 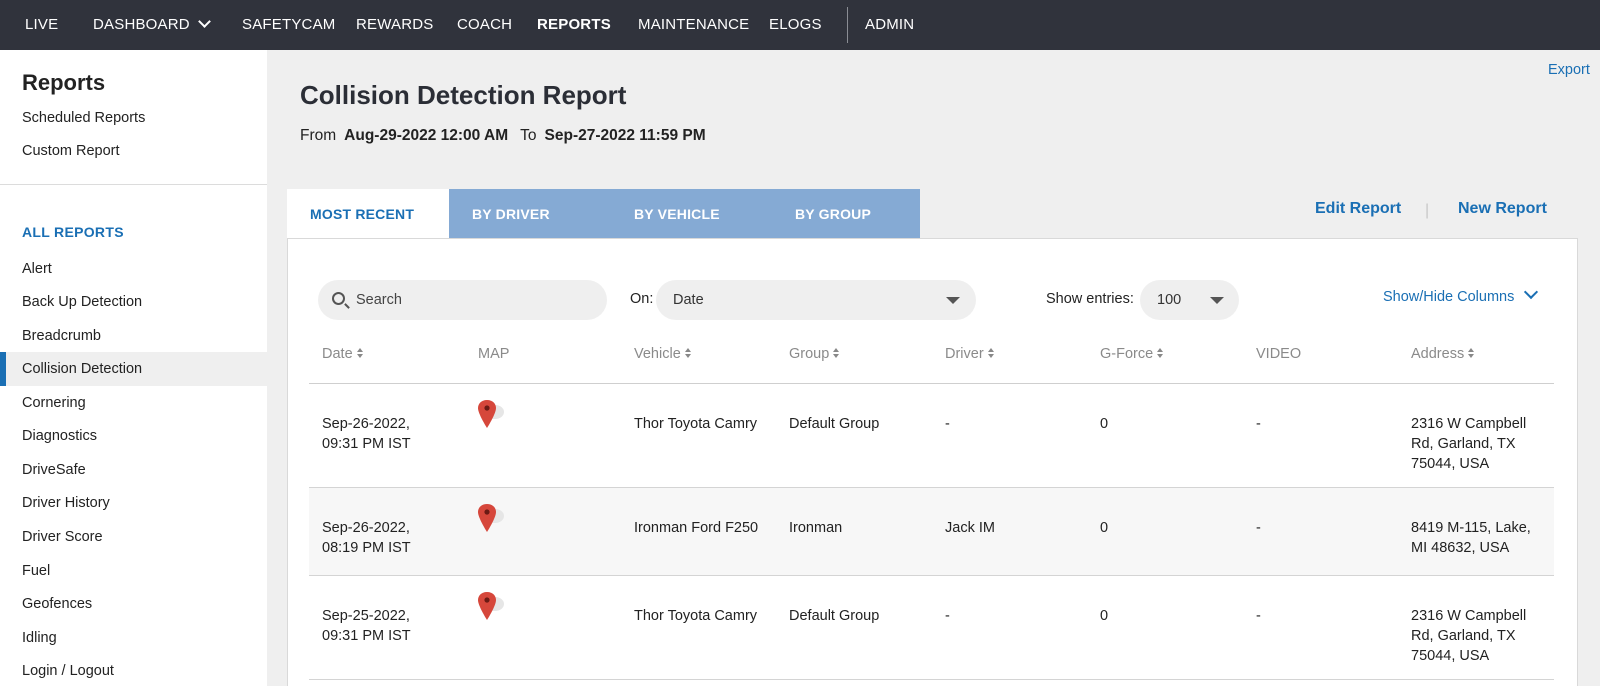 What do you see at coordinates (133, 269) in the screenshot?
I see `sidebar-item-alert: Alert` at bounding box center [133, 269].